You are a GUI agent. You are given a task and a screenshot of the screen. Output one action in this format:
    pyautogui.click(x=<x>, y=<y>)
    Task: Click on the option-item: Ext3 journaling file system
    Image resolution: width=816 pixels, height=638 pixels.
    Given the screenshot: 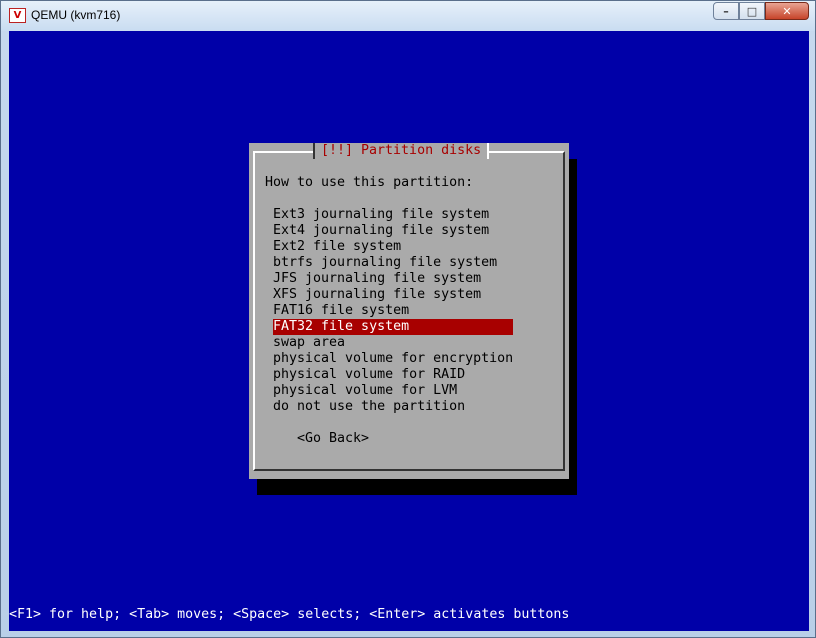 What is the action you would take?
    pyautogui.click(x=393, y=215)
    